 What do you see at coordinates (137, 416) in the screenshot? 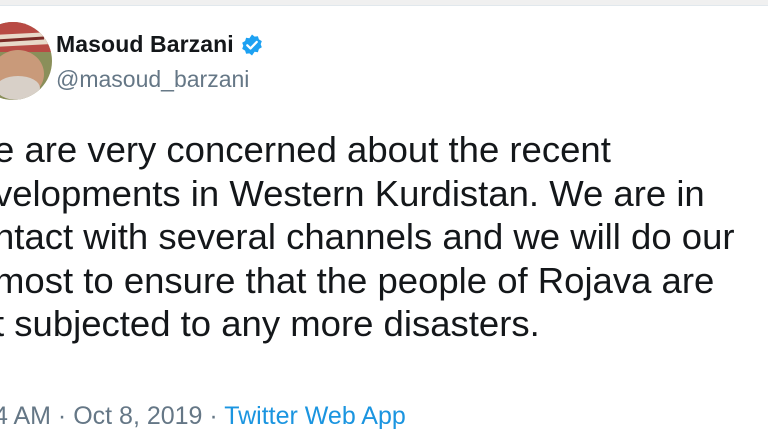
I see `tweet-date: Oct 8, 2019` at bounding box center [137, 416].